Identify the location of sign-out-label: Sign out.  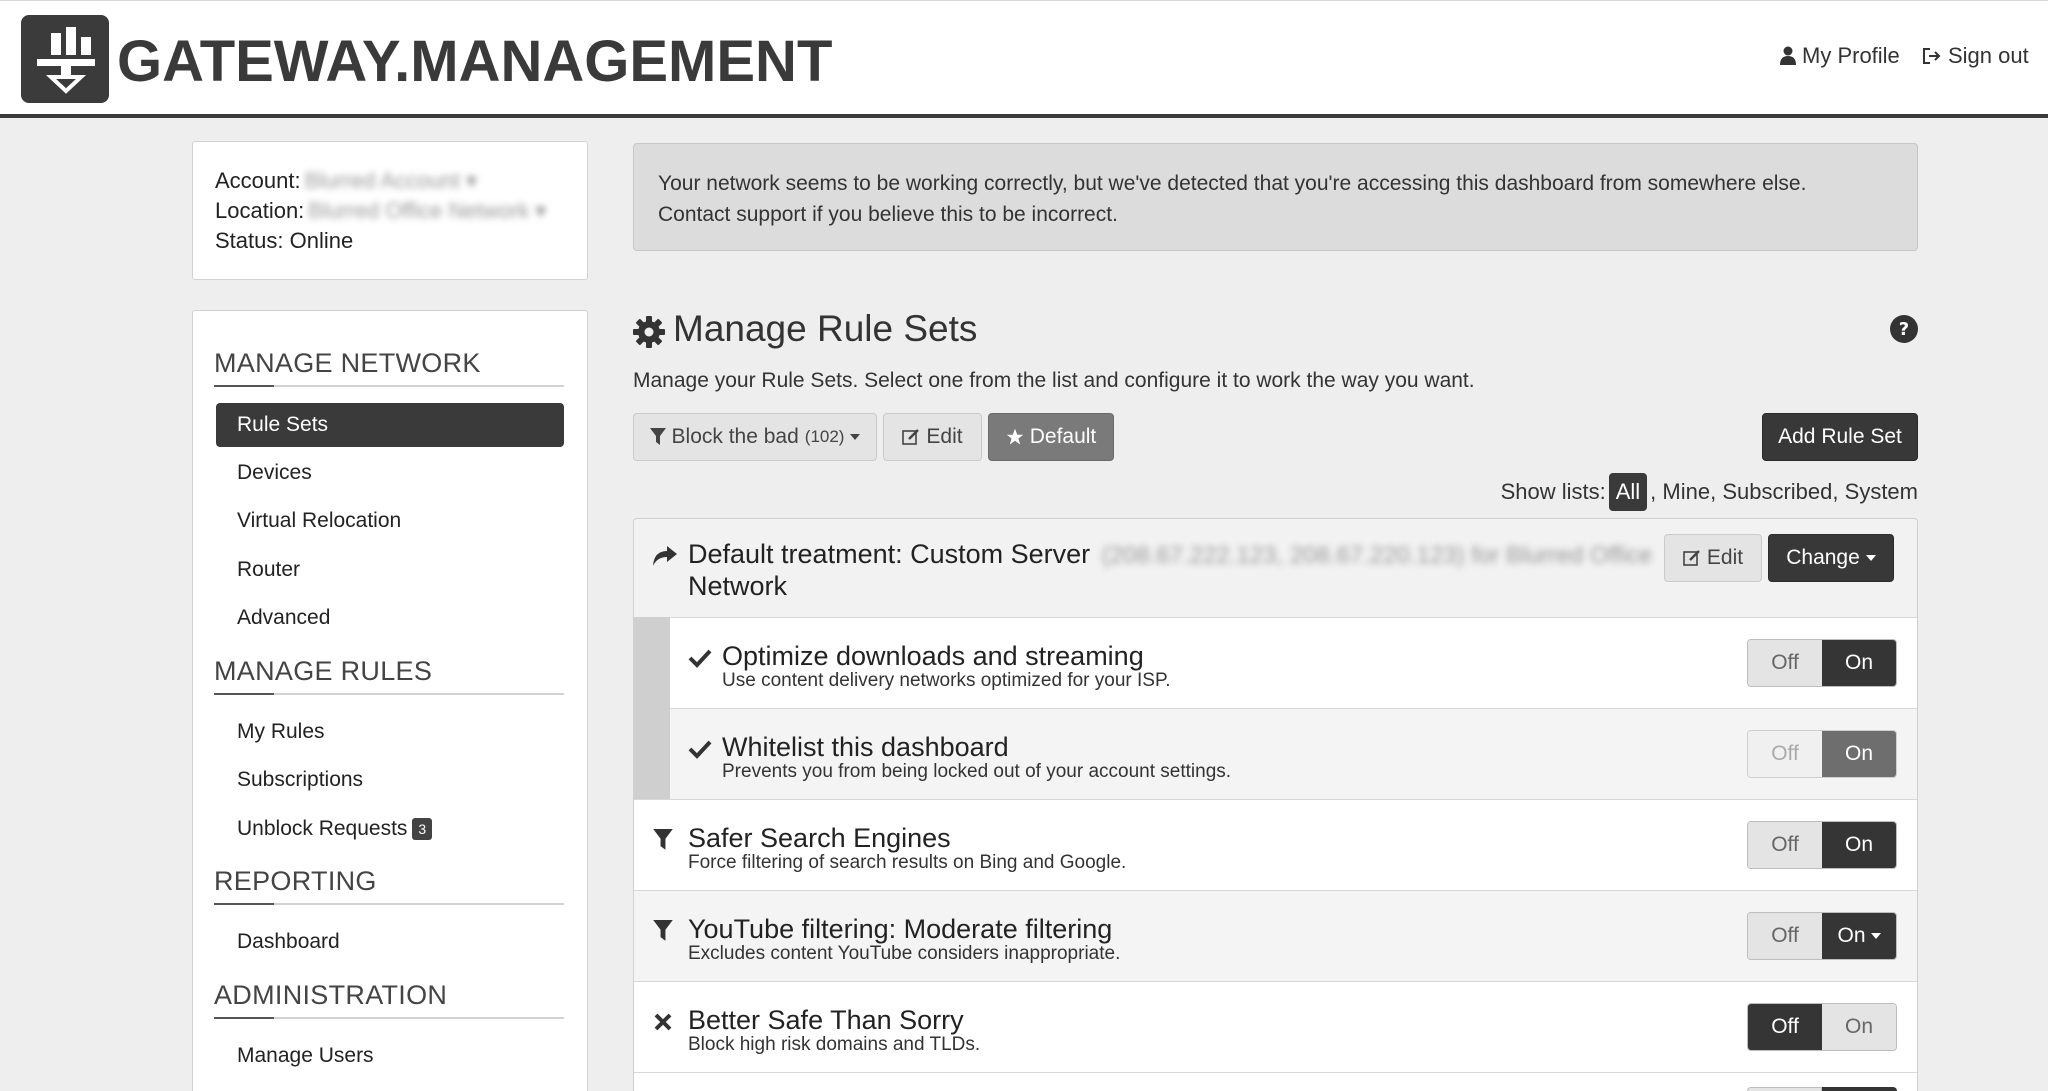
(1988, 55).